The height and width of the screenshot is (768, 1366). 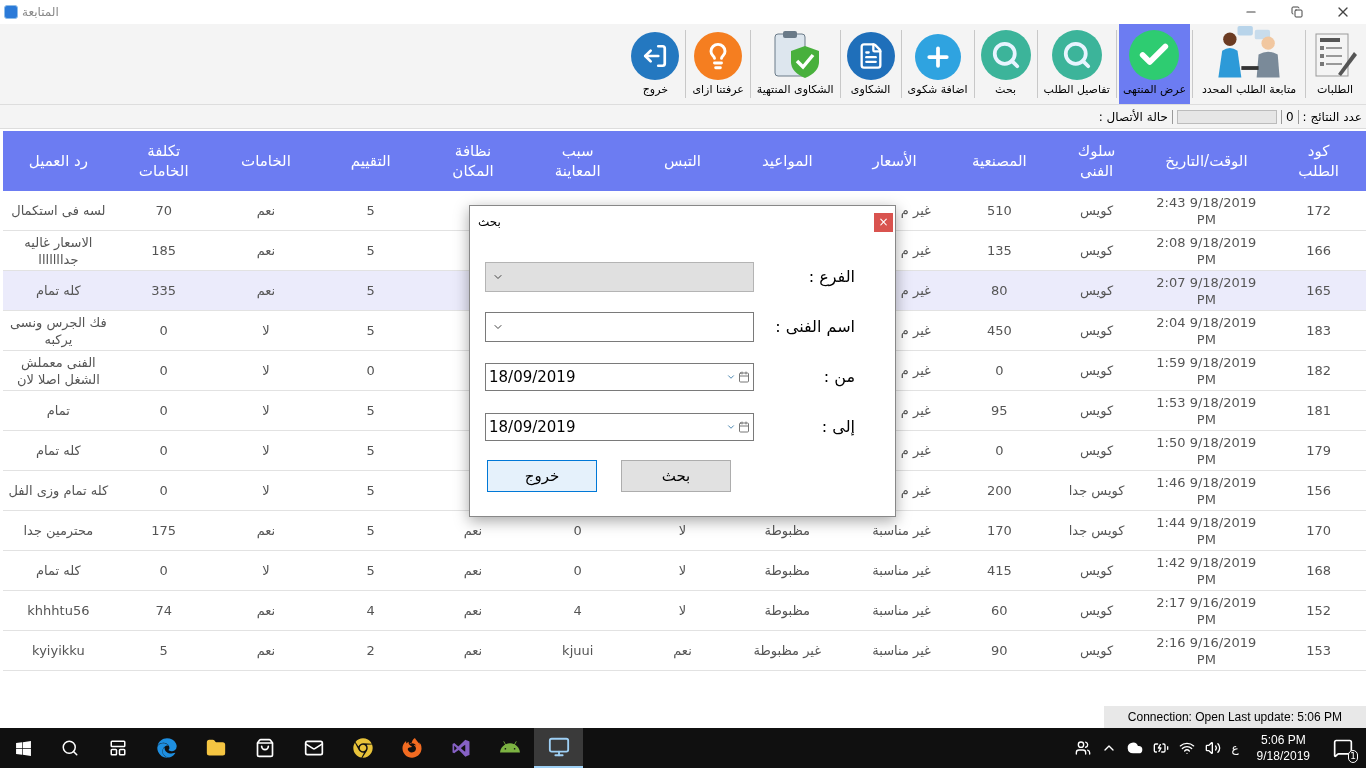 What do you see at coordinates (1318, 370) in the screenshot?
I see `table-cell-text: 182` at bounding box center [1318, 370].